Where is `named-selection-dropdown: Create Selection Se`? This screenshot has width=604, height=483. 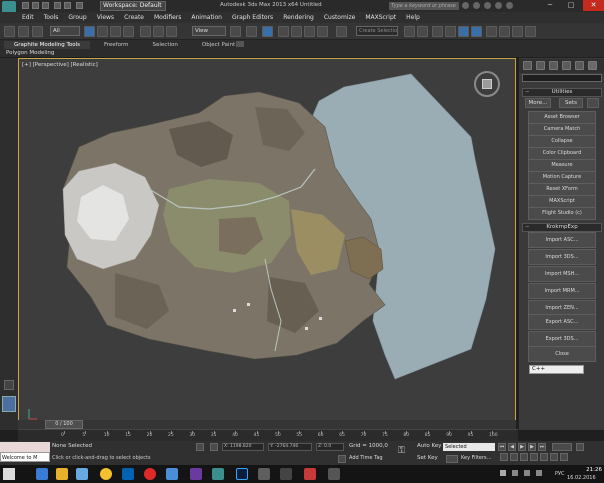
named-selection-dropdown: Create Selection Se is located at coordinates (377, 31).